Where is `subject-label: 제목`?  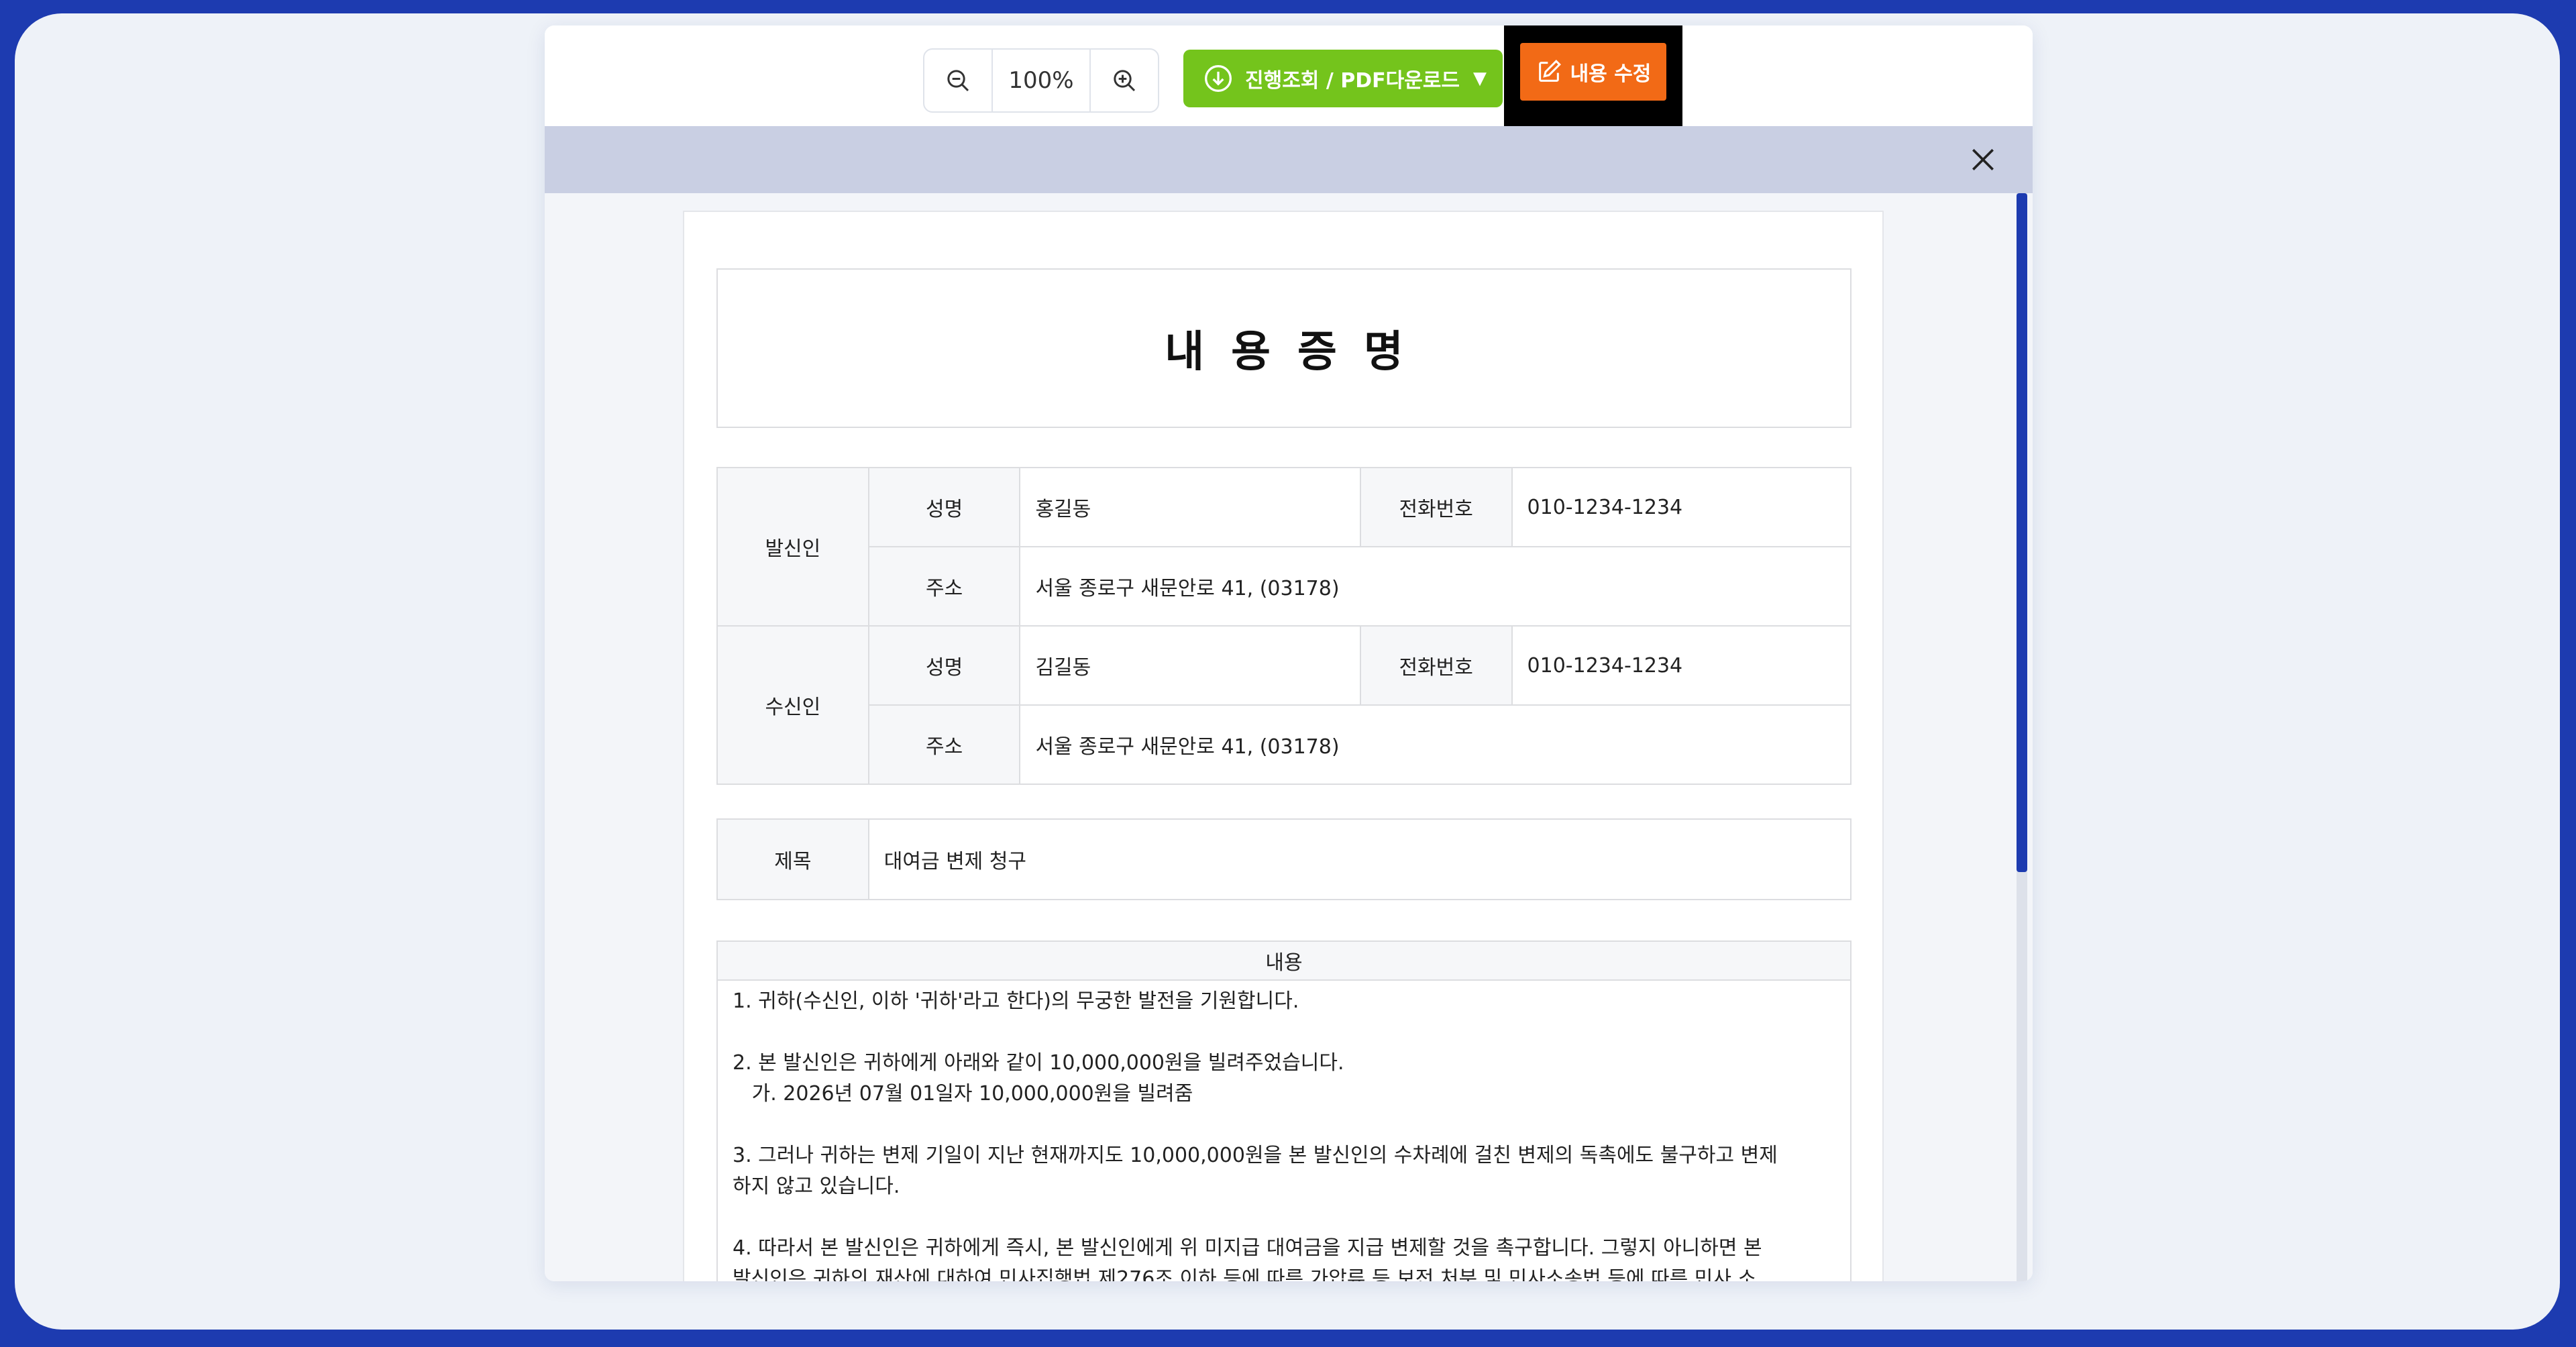
subject-label: 제목 is located at coordinates (792, 859).